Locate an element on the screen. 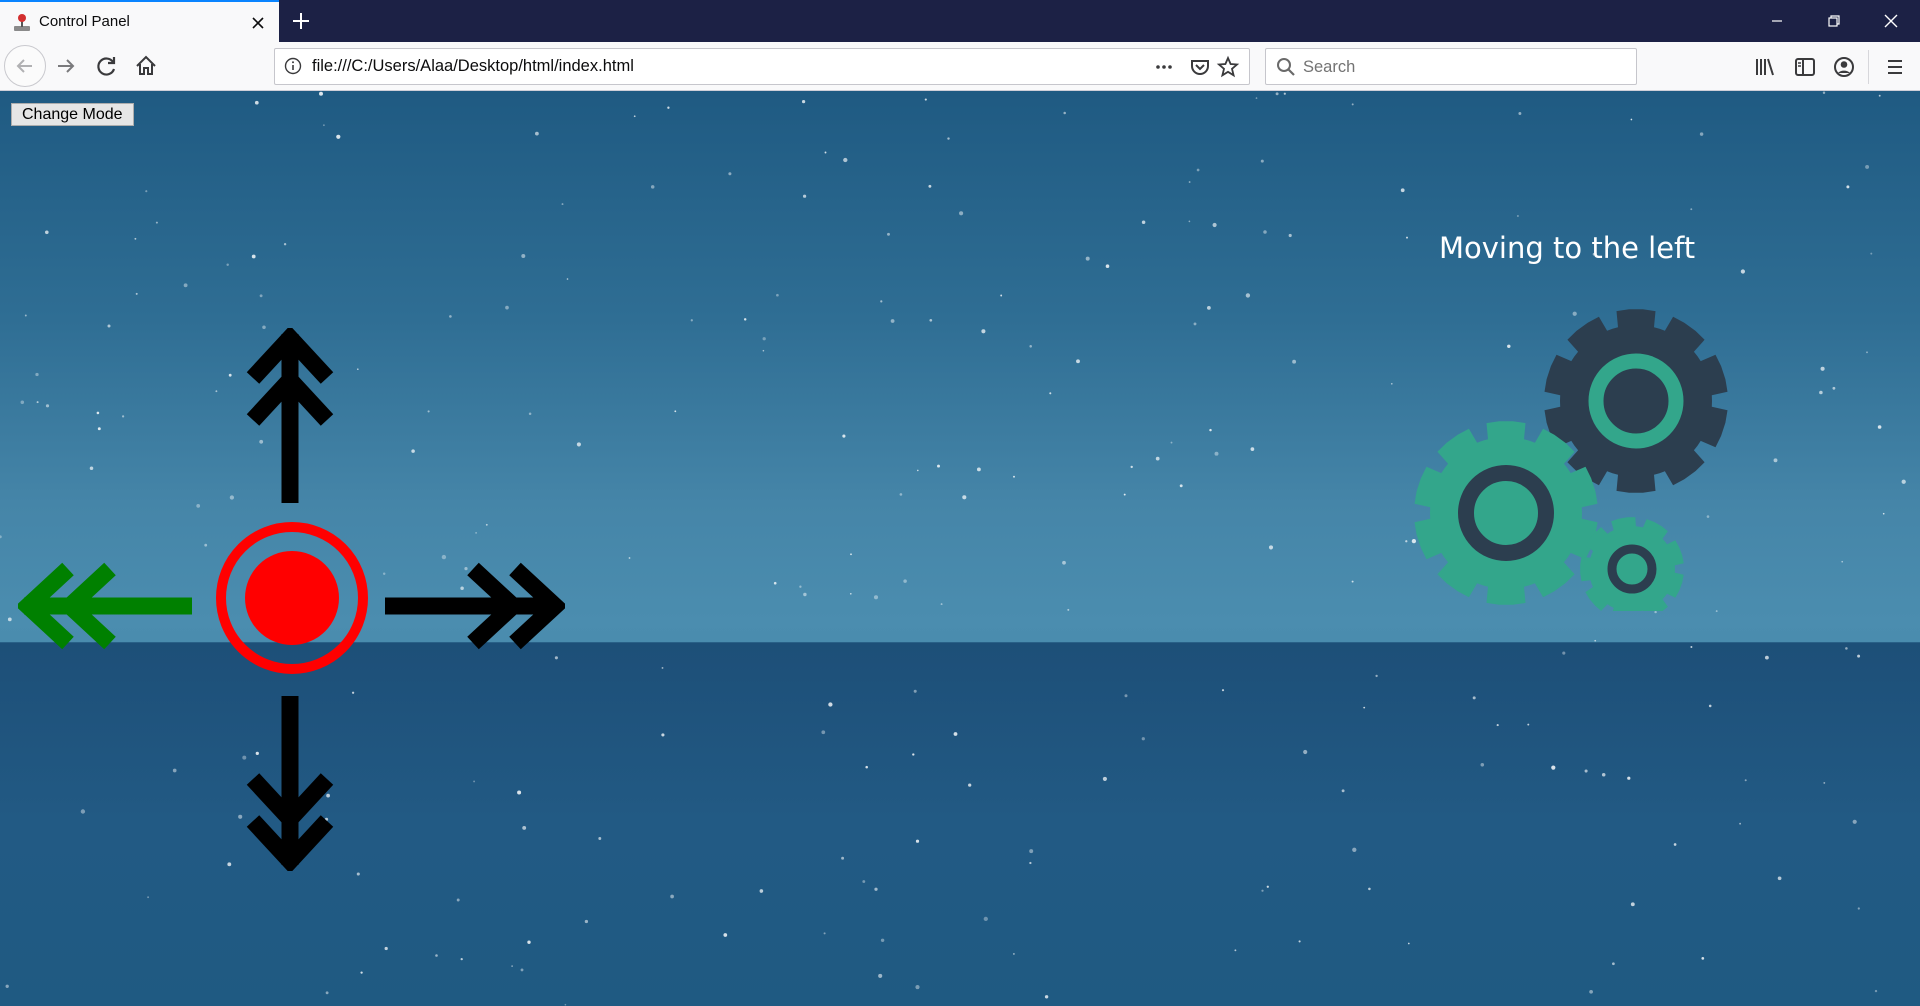 The image size is (1920, 1006). info-icon is located at coordinates (293, 66).